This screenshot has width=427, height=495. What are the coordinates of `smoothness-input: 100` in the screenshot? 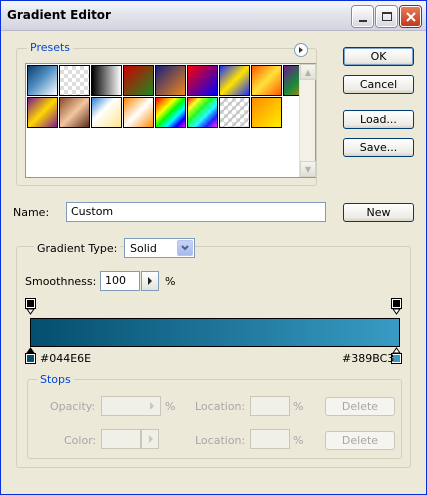 It's located at (120, 281).